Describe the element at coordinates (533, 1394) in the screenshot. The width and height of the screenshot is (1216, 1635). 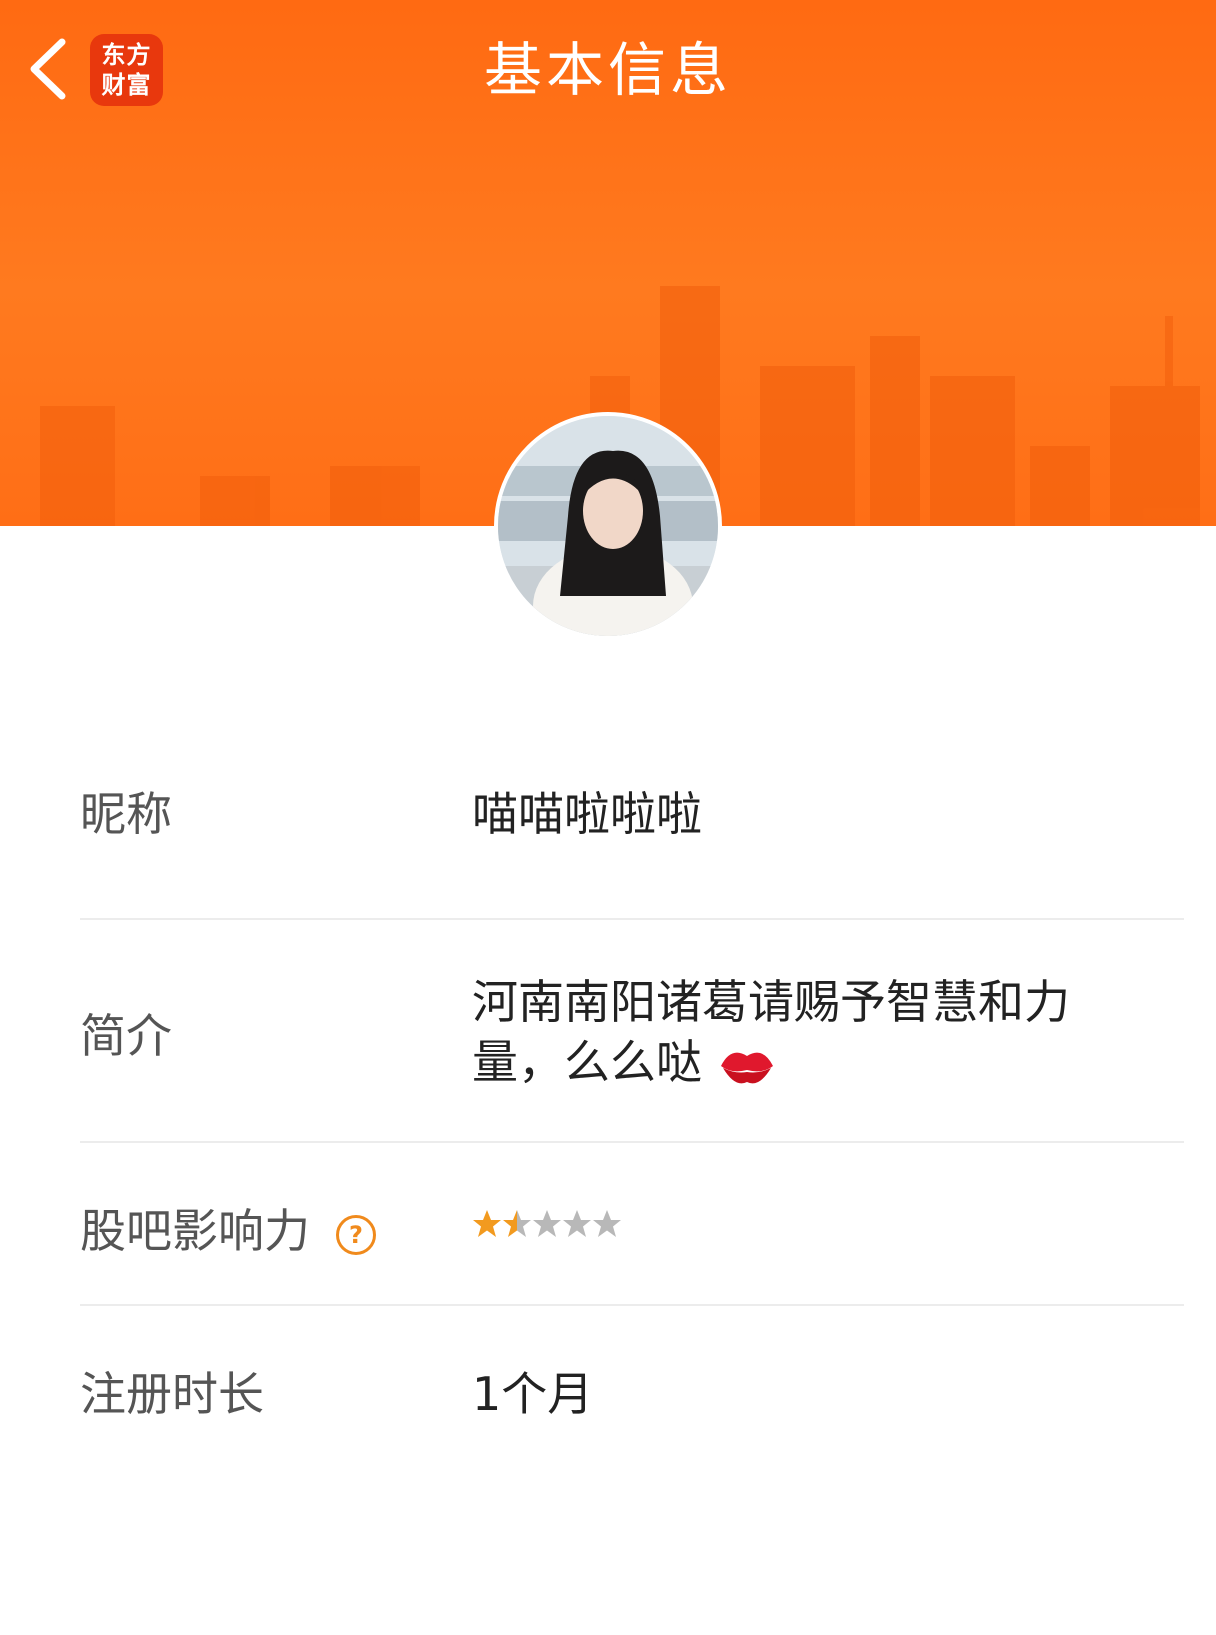
I see `register-duration-value: 1个月` at that location.